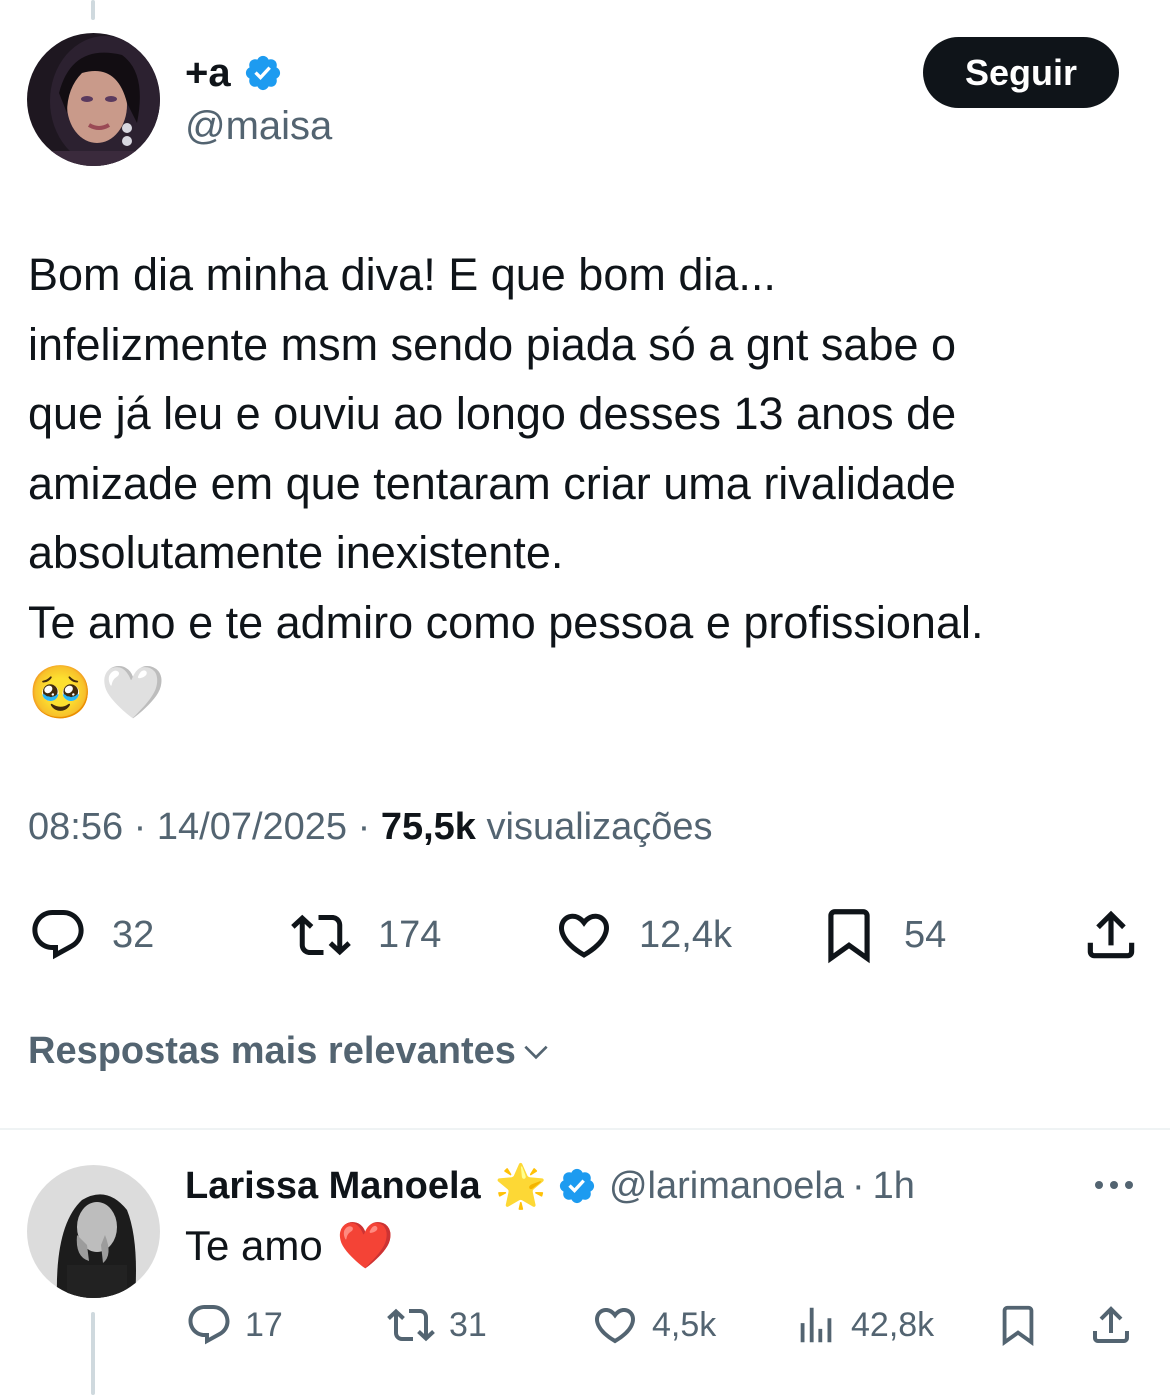 The height and width of the screenshot is (1395, 1170). What do you see at coordinates (468, 1324) in the screenshot?
I see `reply-repost-count: 31` at bounding box center [468, 1324].